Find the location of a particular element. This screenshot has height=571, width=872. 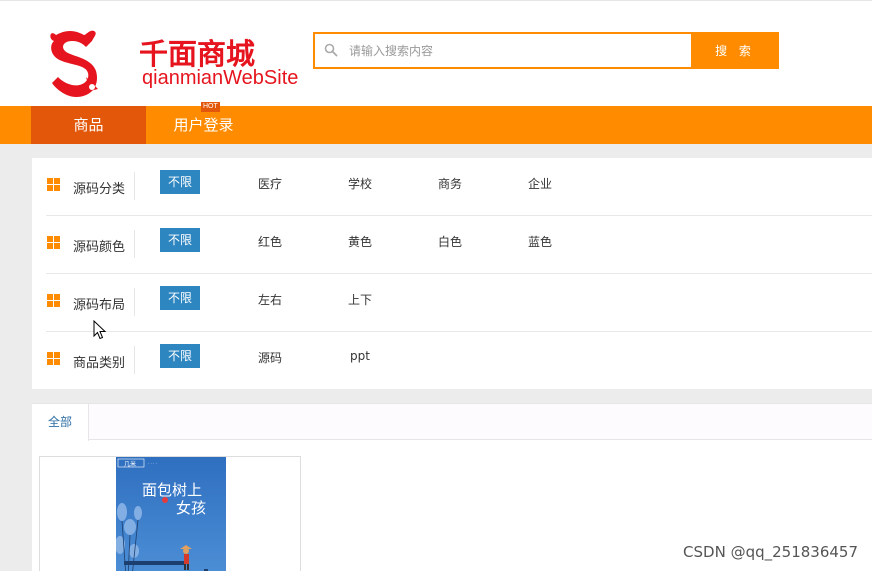

filter-option: 商务 is located at coordinates (450, 183).